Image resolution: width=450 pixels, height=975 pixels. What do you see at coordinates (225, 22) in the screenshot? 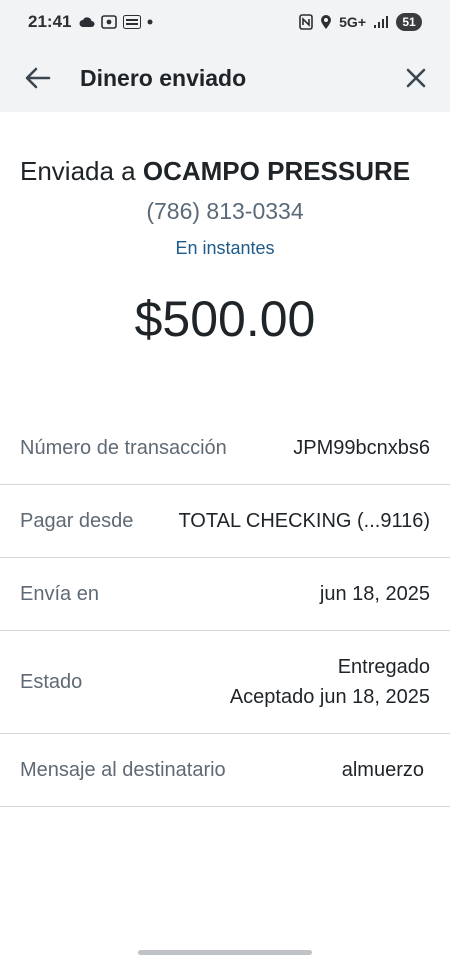
I see `status-bar: 21:41 5G+ 51` at bounding box center [225, 22].